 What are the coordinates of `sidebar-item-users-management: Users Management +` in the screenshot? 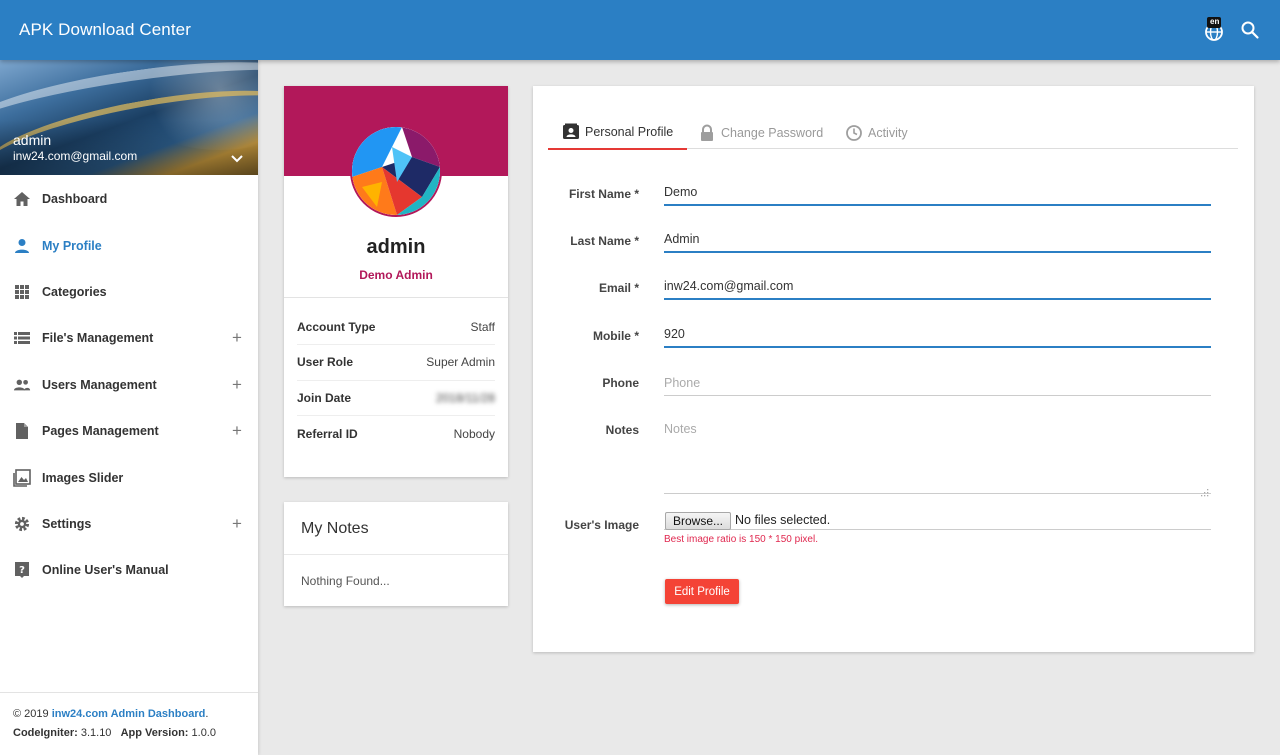 It's located at (129, 385).